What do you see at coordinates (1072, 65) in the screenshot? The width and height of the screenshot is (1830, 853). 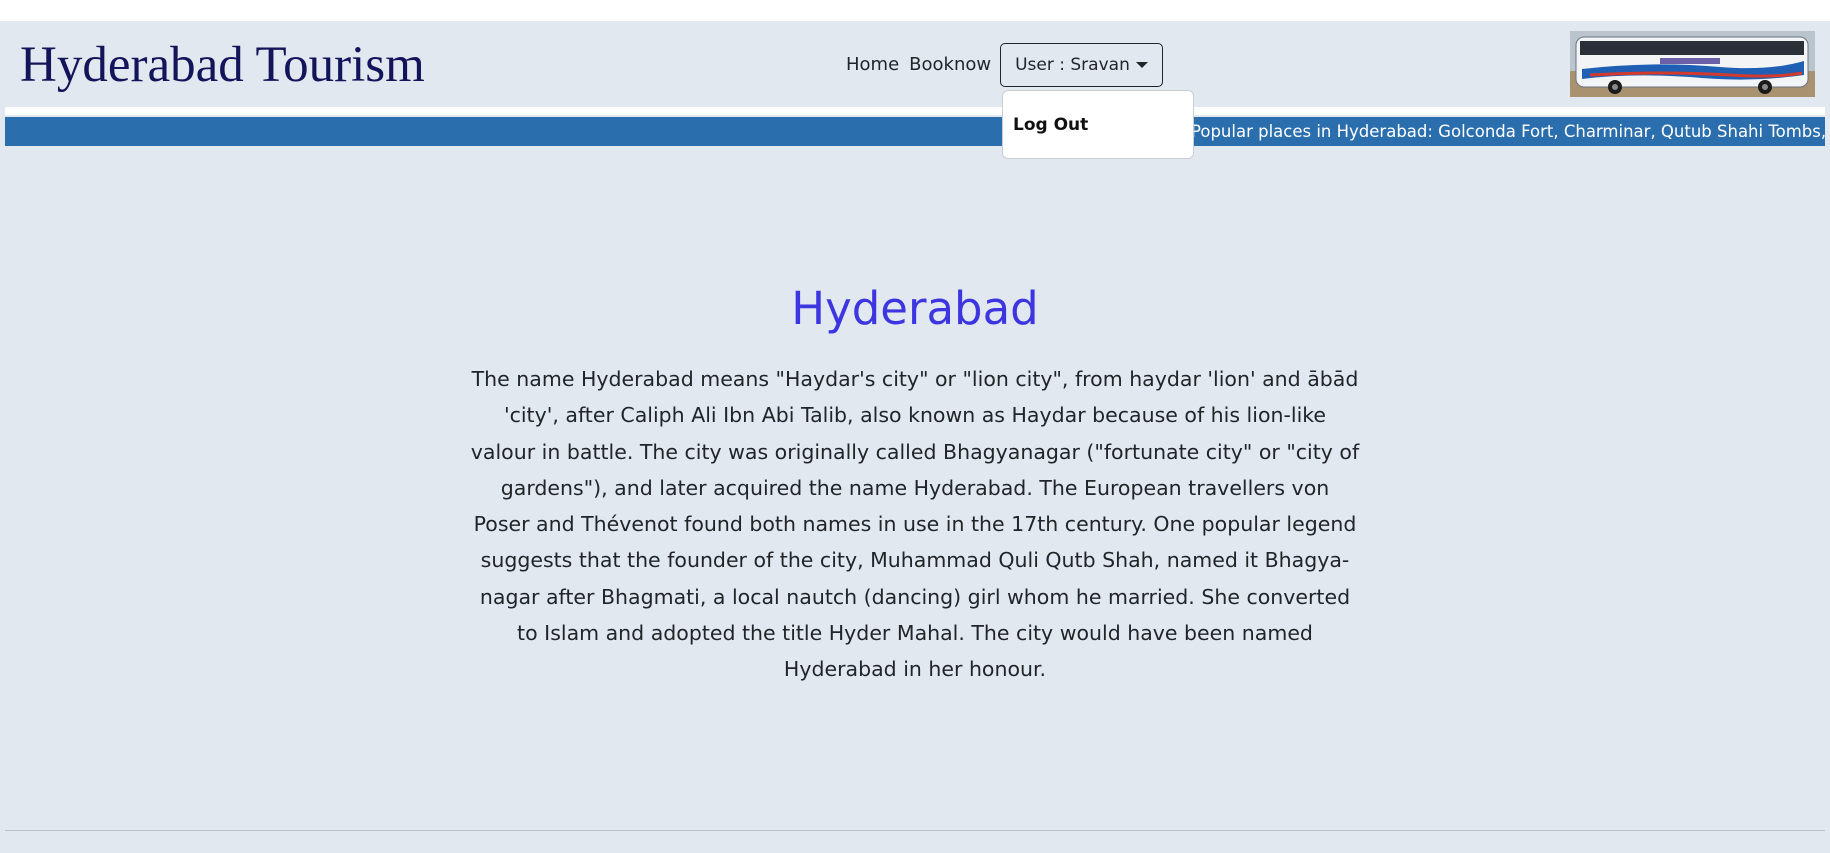 I see `user-dropdown-label: User : Sravan` at bounding box center [1072, 65].